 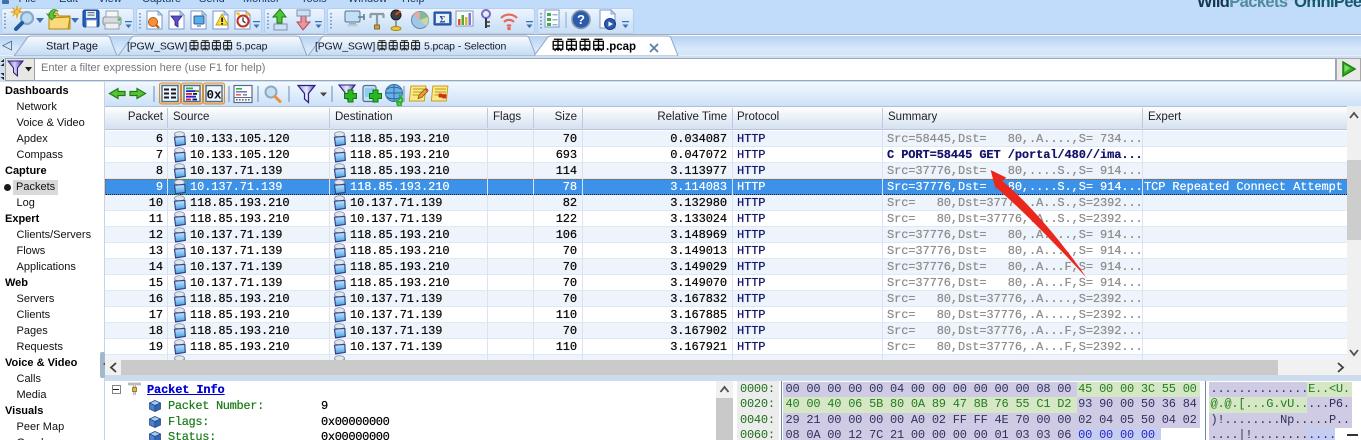 What do you see at coordinates (443, 20) in the screenshot?
I see `svg-text: Σ` at bounding box center [443, 20].